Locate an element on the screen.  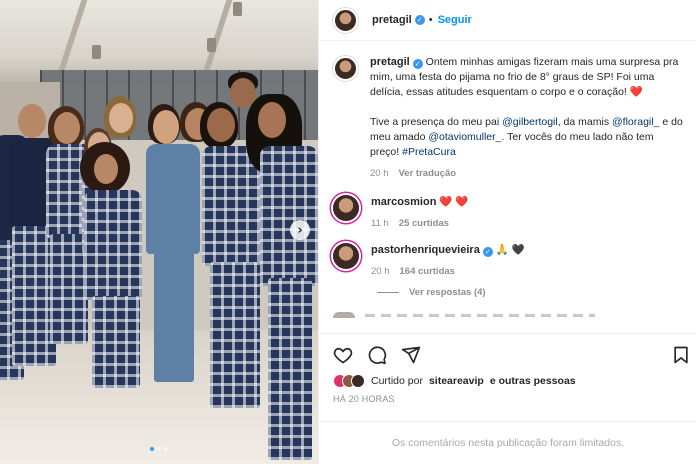
view-replies-button: Ver respostas (4) is located at coordinates (530, 292).